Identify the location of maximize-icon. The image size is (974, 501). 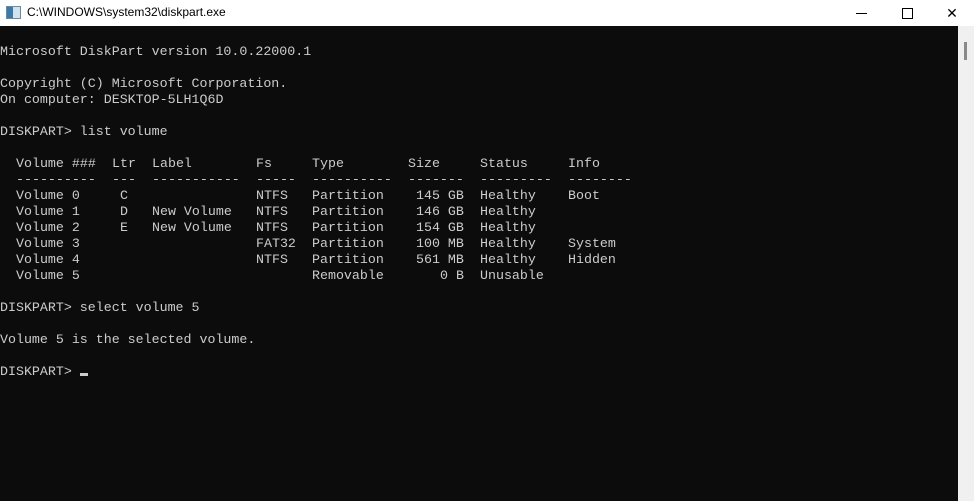
(907, 13).